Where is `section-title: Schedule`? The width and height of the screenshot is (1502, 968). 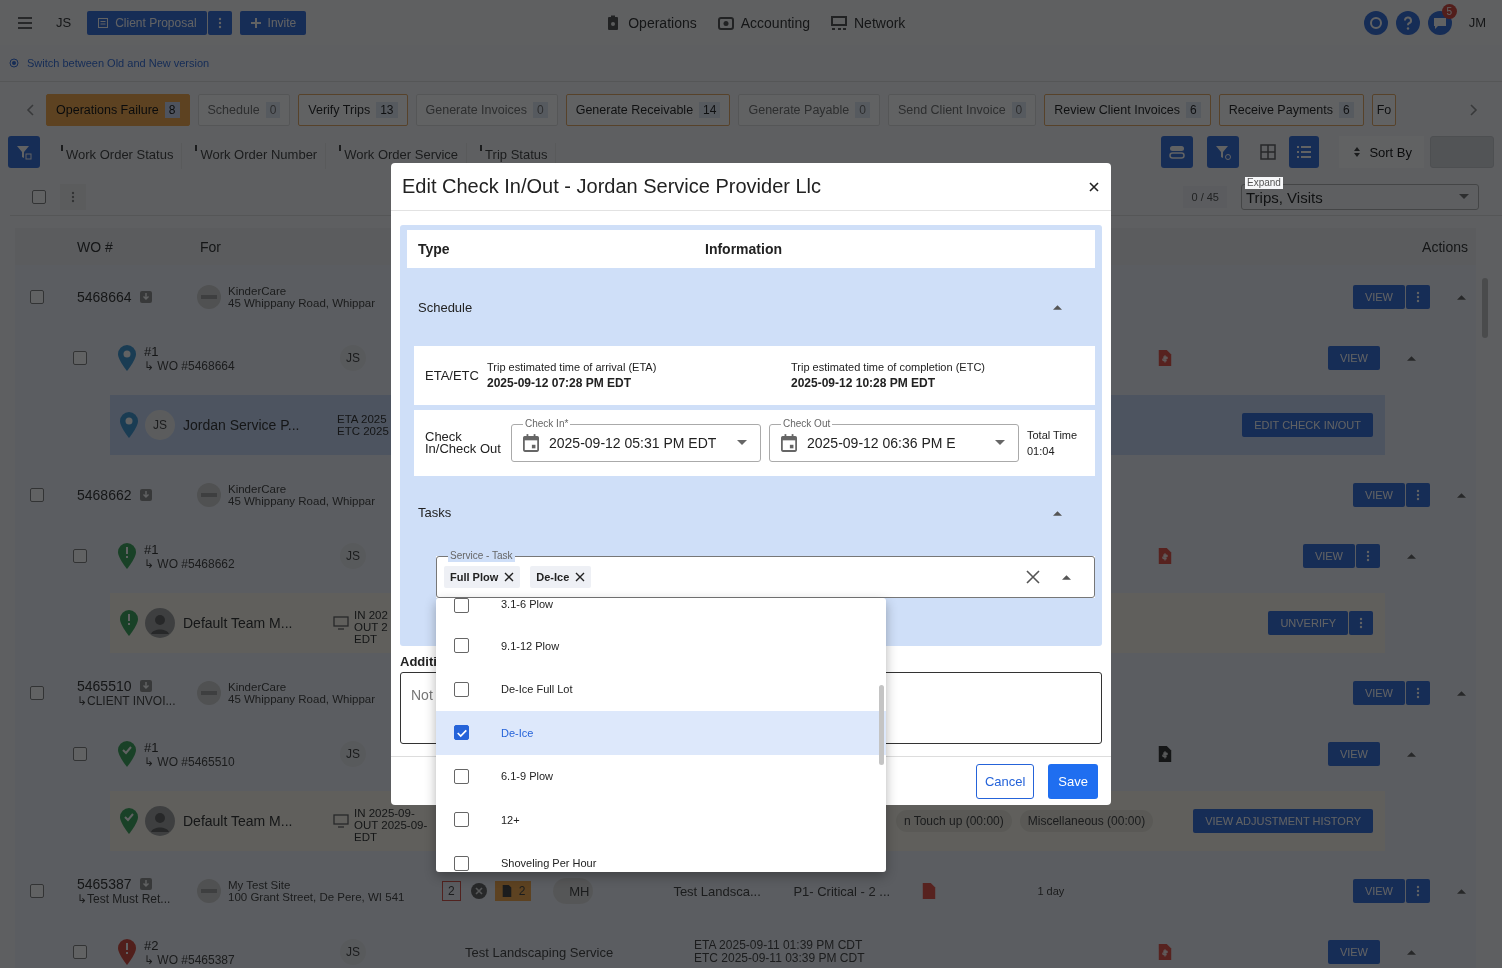 section-title: Schedule is located at coordinates (445, 307).